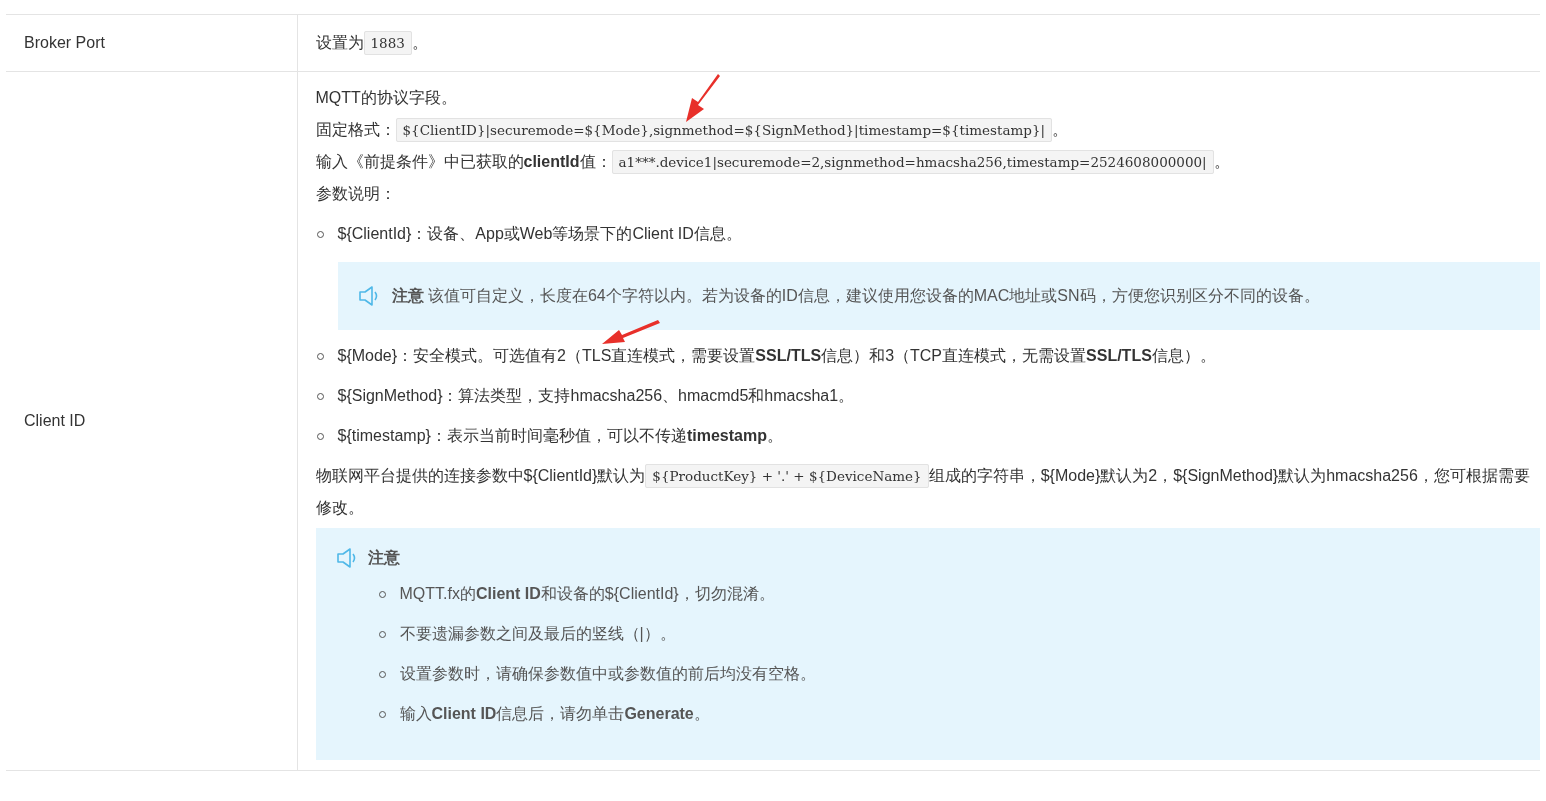 This screenshot has height=801, width=1546. Describe the element at coordinates (537, 633) in the screenshot. I see `list-item-text: 不要遗漏参数之间及最后的竖线（|）。` at that location.